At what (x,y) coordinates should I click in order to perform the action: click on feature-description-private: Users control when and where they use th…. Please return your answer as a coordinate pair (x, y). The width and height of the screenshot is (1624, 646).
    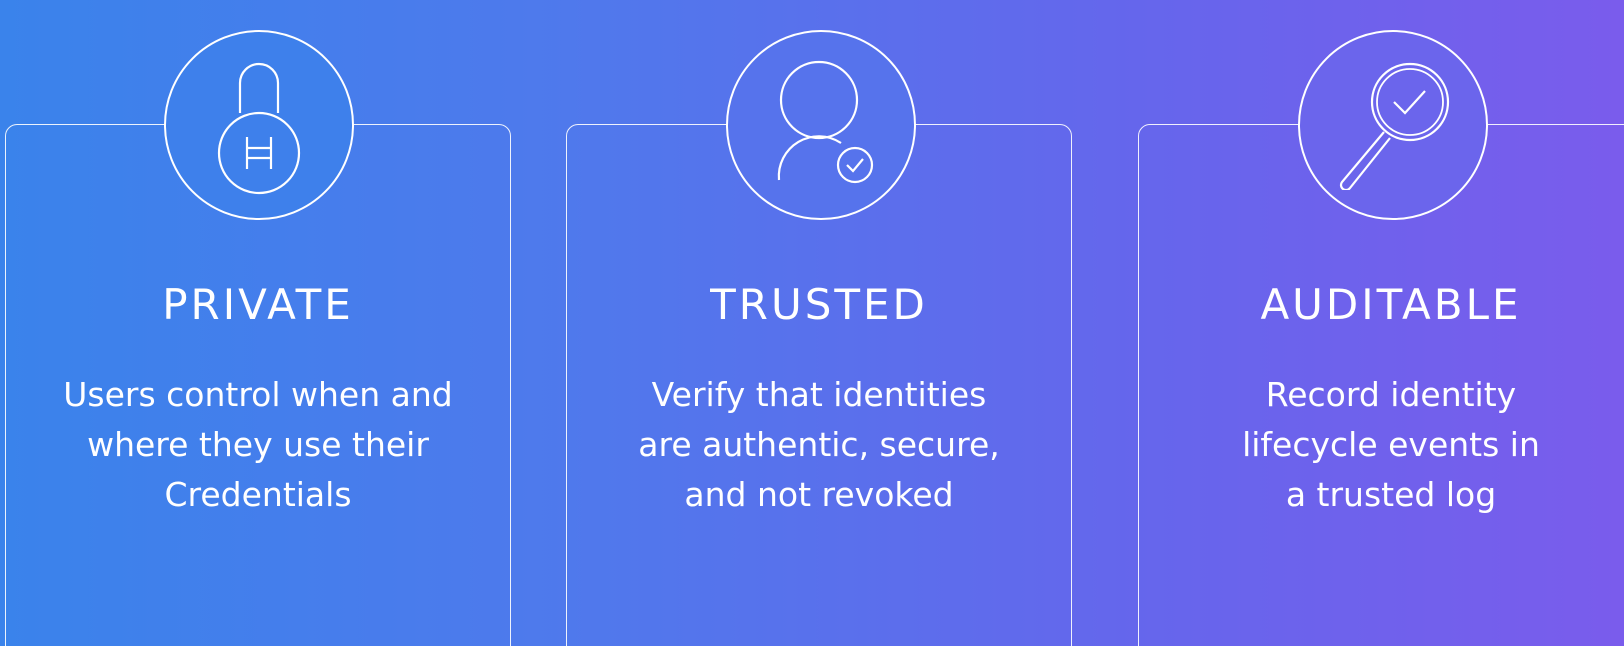
    Looking at the image, I should click on (258, 445).